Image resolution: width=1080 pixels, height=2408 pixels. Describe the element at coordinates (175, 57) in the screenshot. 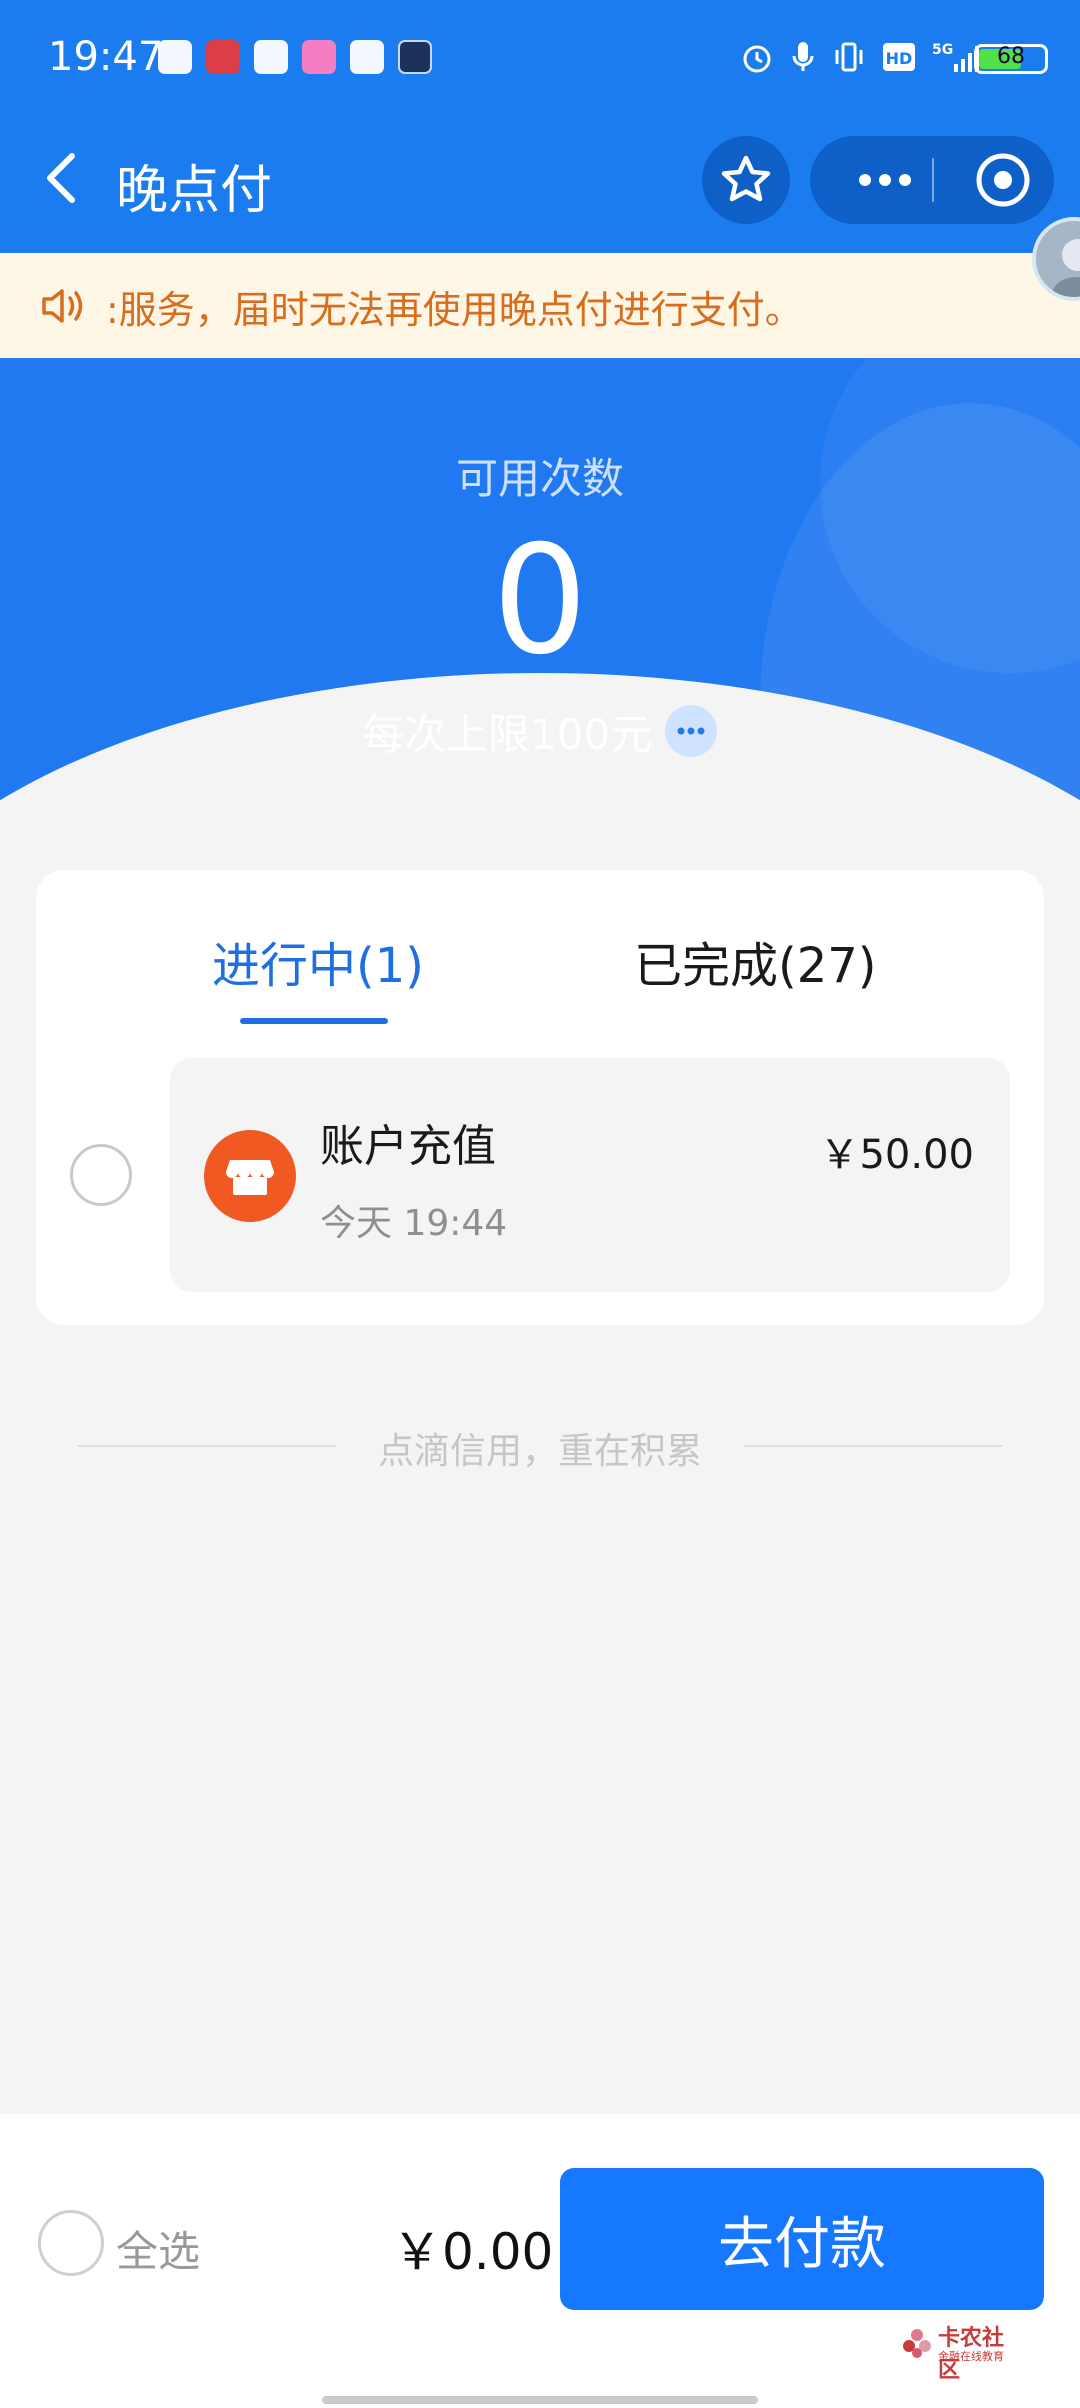

I see `wechat-icon` at that location.